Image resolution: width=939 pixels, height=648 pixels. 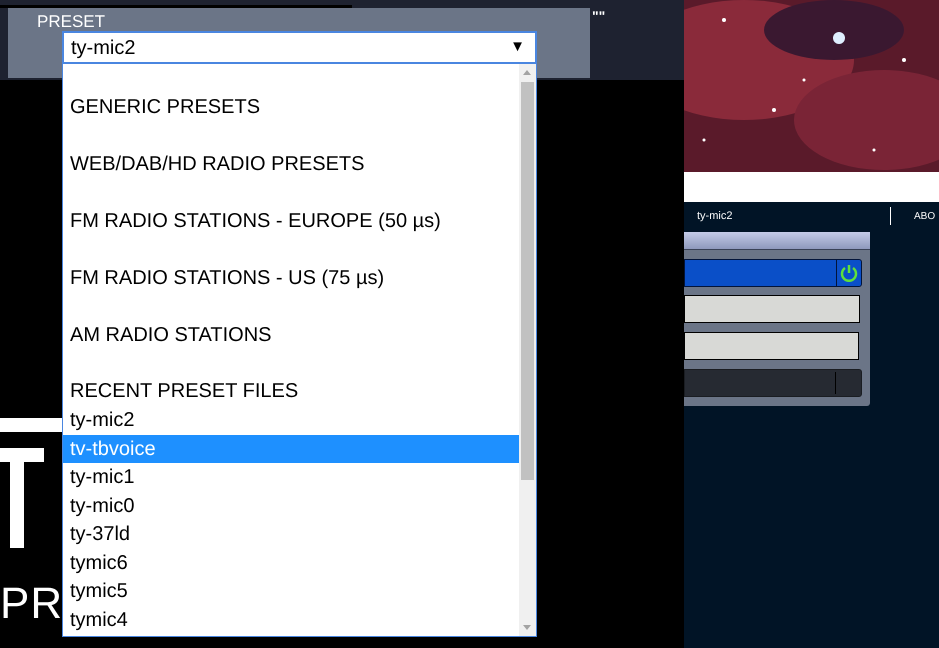 I want to click on dropdown-option: ty-mic0, so click(x=291, y=506).